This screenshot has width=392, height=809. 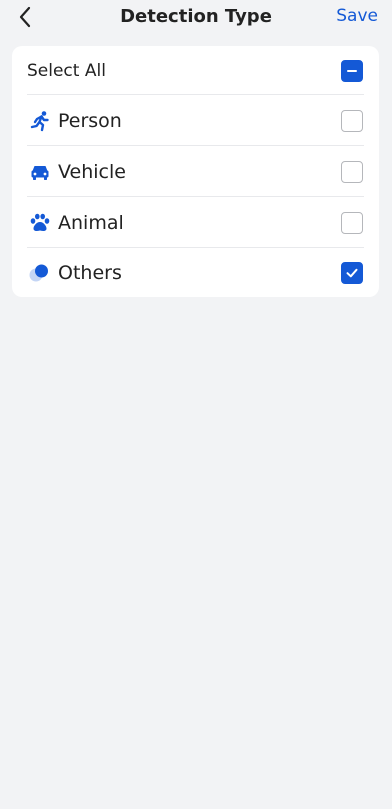 I want to click on option-vehicle: Vehicle, so click(x=195, y=171).